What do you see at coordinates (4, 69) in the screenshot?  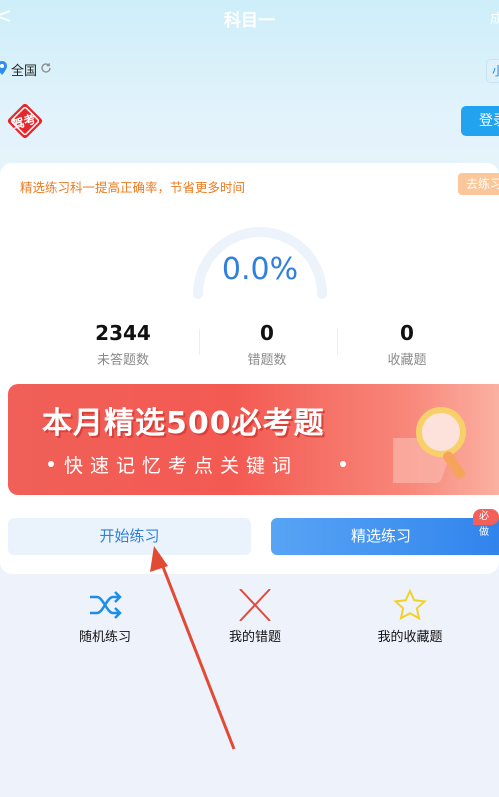 I see `location-pin-icon` at bounding box center [4, 69].